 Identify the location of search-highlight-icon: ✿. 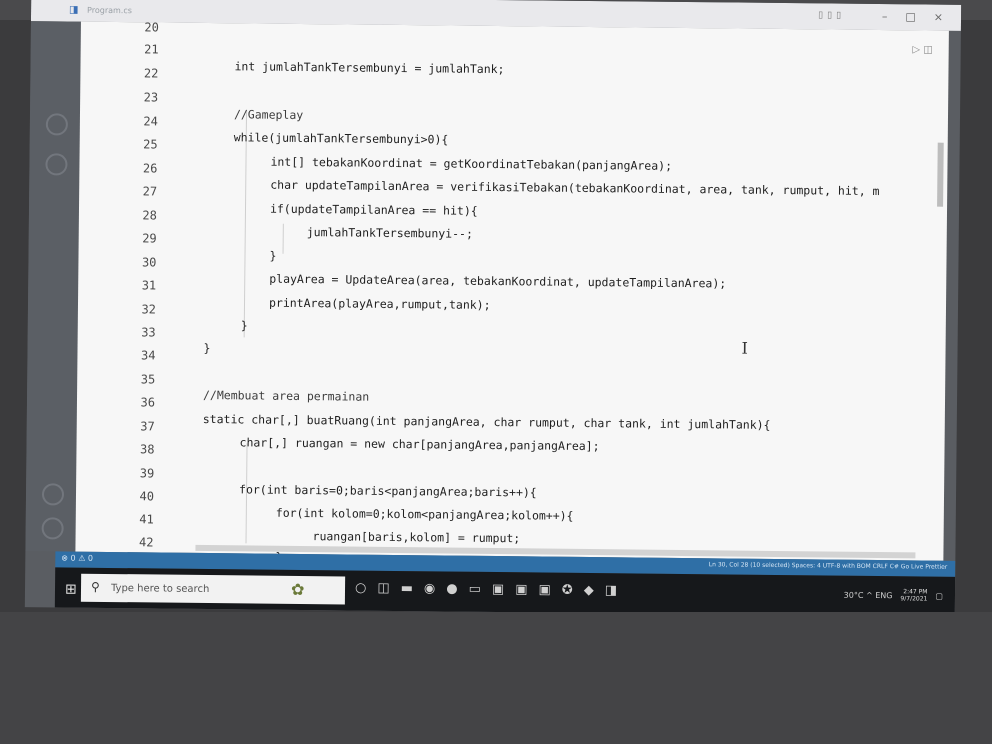
(297, 589).